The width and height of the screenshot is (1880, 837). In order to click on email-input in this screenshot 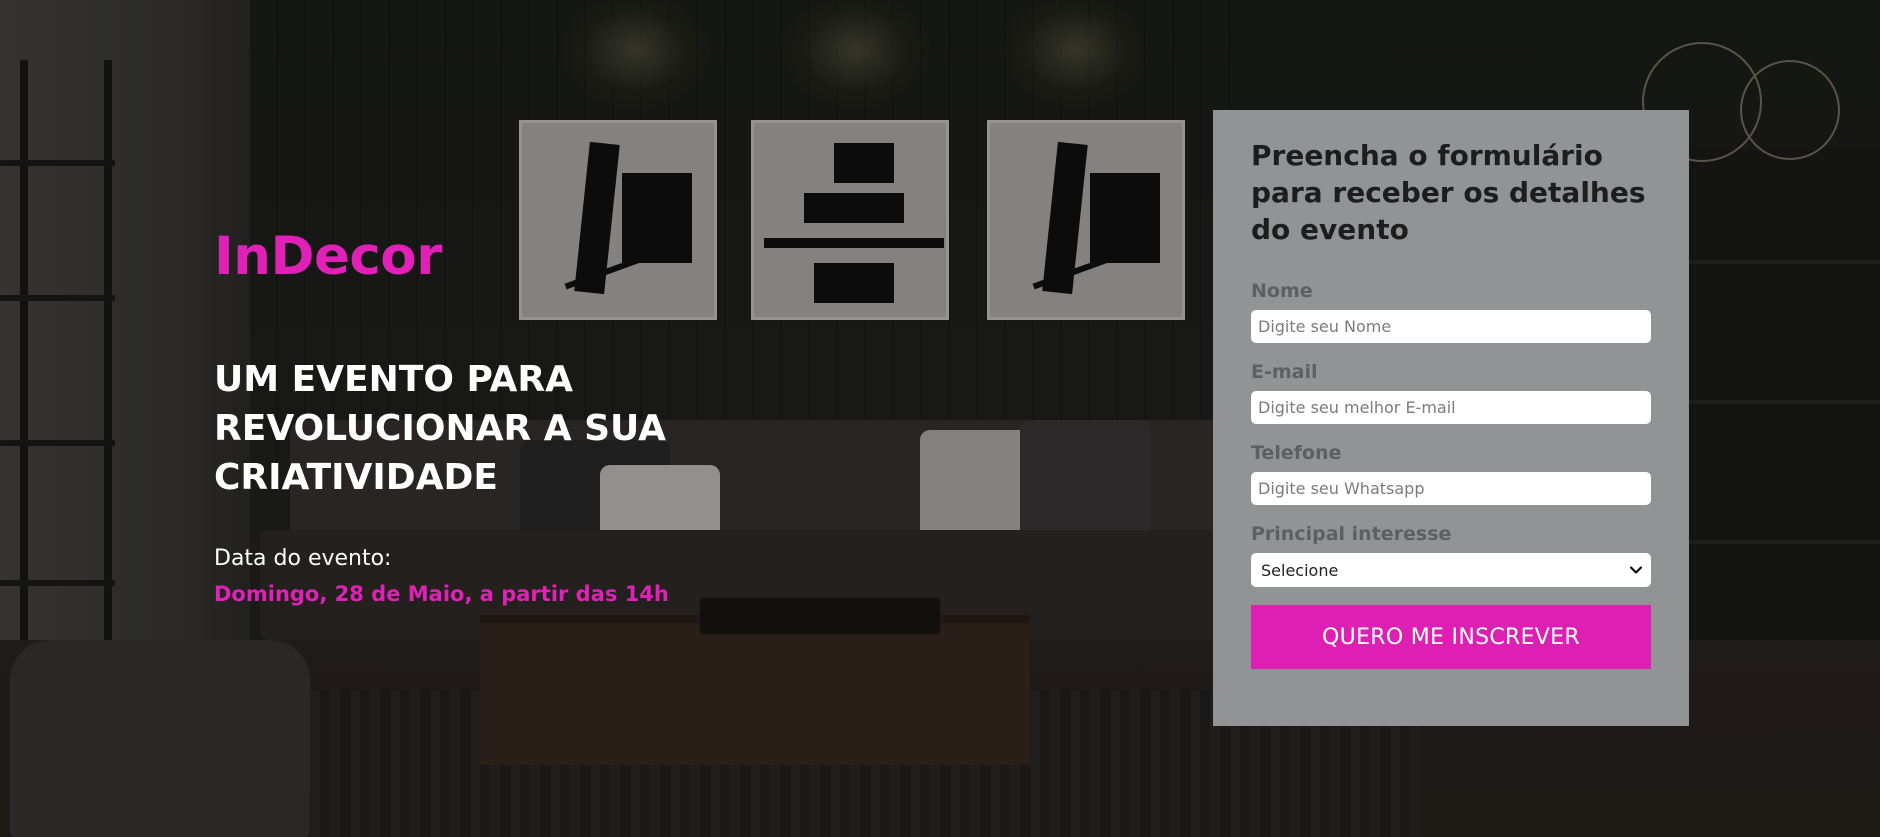, I will do `click(1451, 407)`.